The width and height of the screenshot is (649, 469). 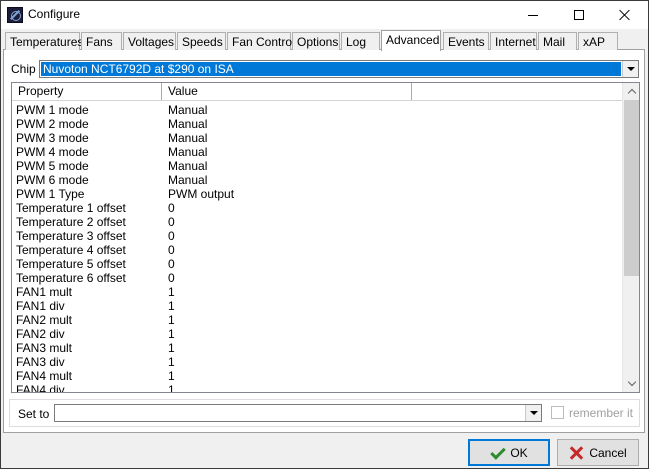 I want to click on table-row: FAN1 mult 1, so click(x=317, y=292).